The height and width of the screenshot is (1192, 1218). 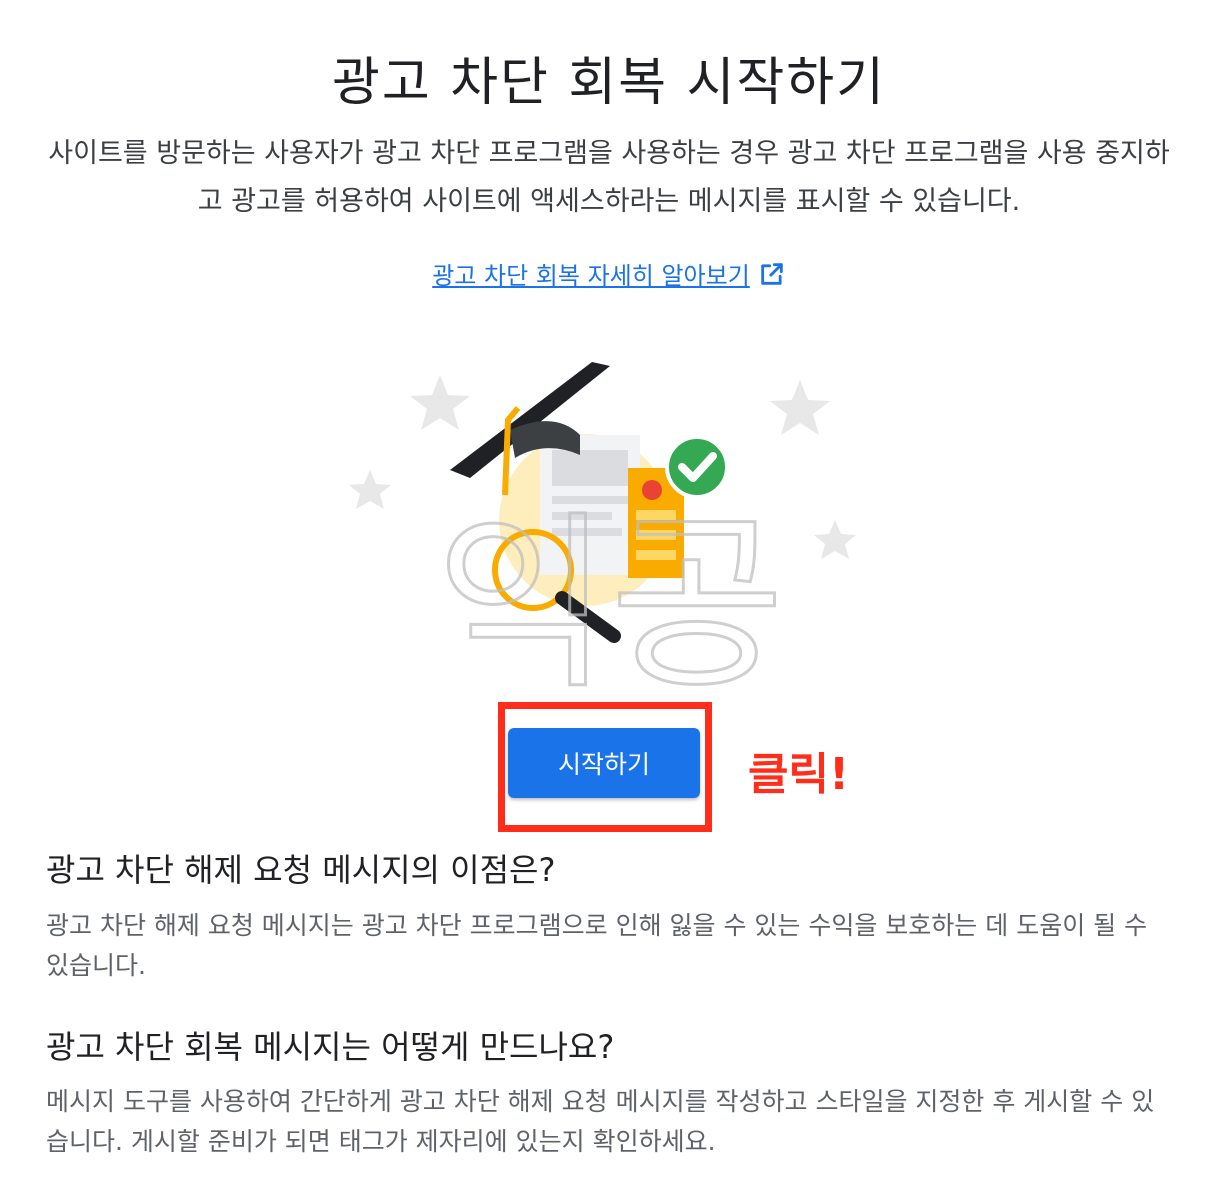 What do you see at coordinates (697, 467) in the screenshot?
I see `check-circle-icon` at bounding box center [697, 467].